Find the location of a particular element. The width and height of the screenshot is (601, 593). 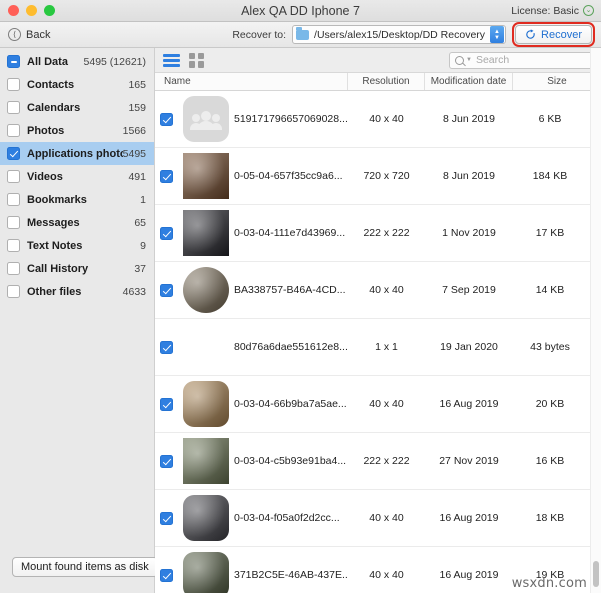

chevron-down-icon: ⌄ is located at coordinates (588, 10).